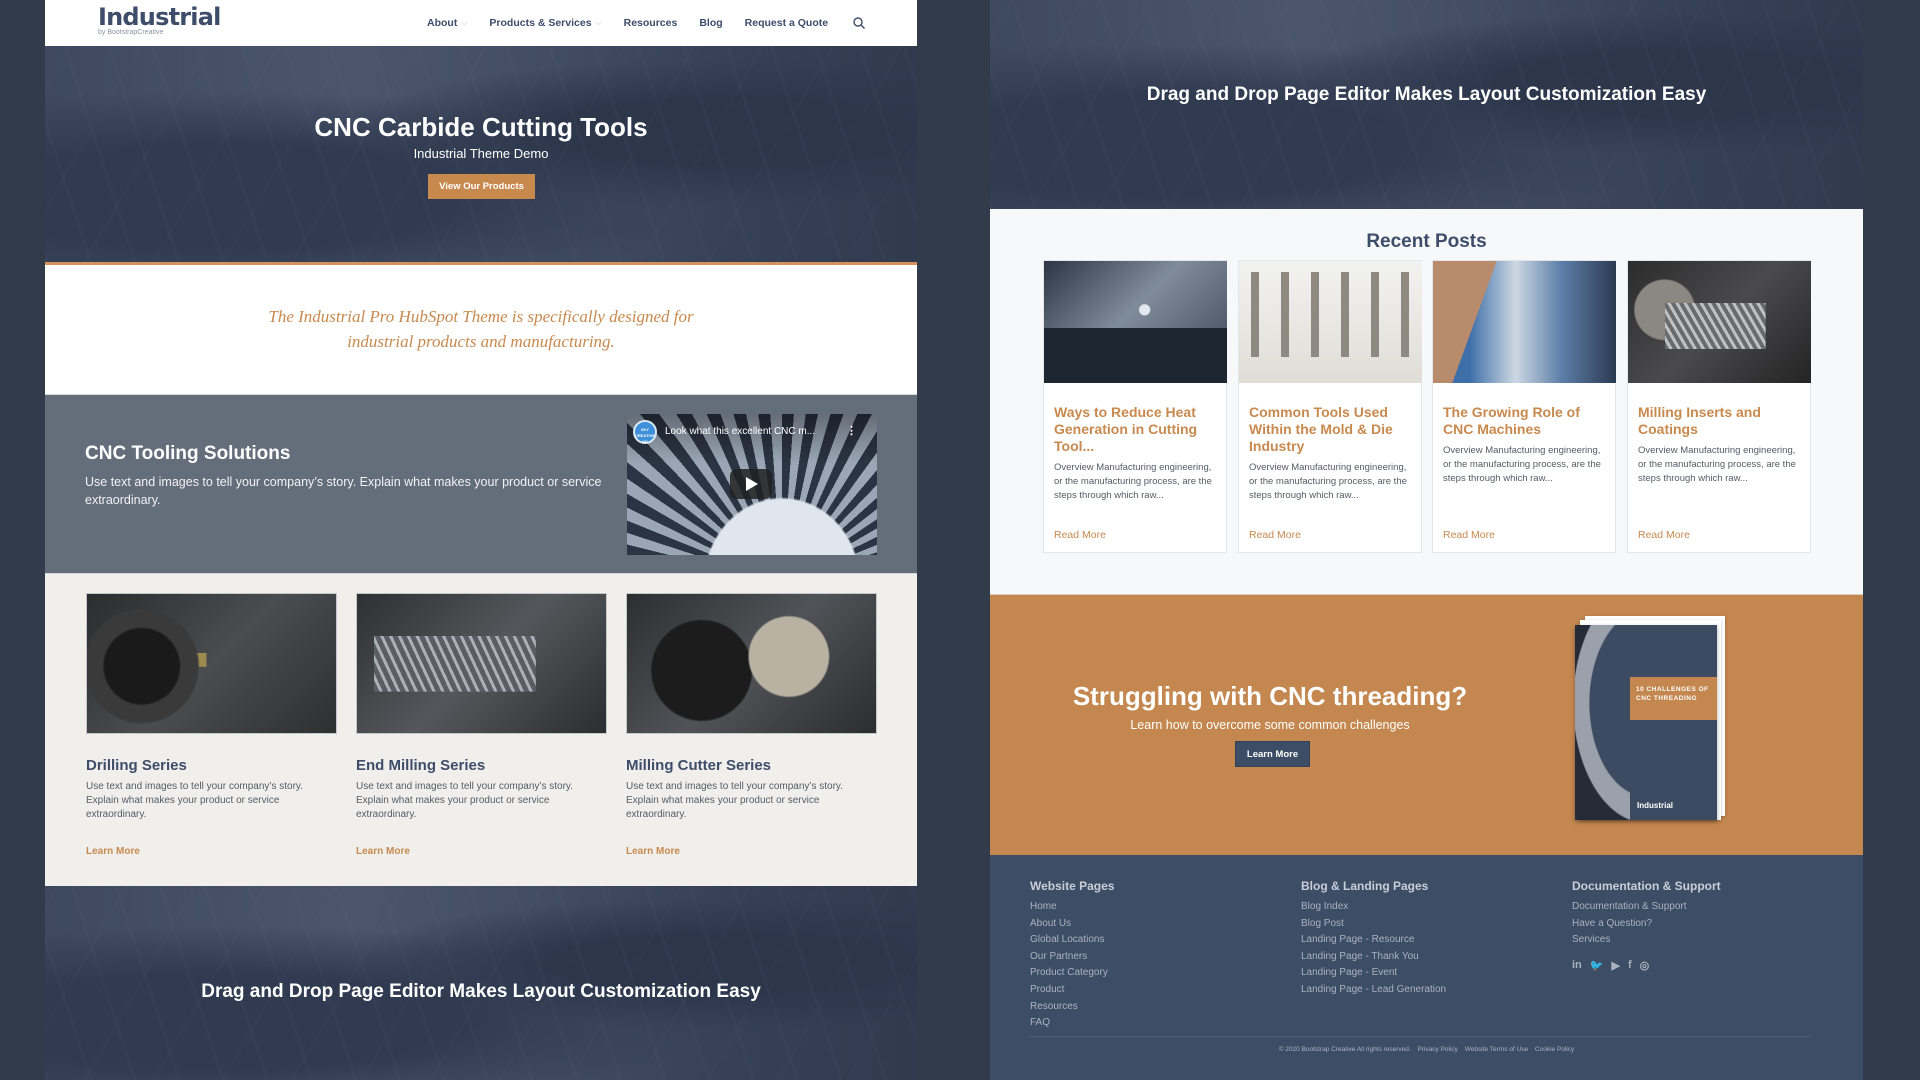  I want to click on footer-link: Home, so click(1072, 907).